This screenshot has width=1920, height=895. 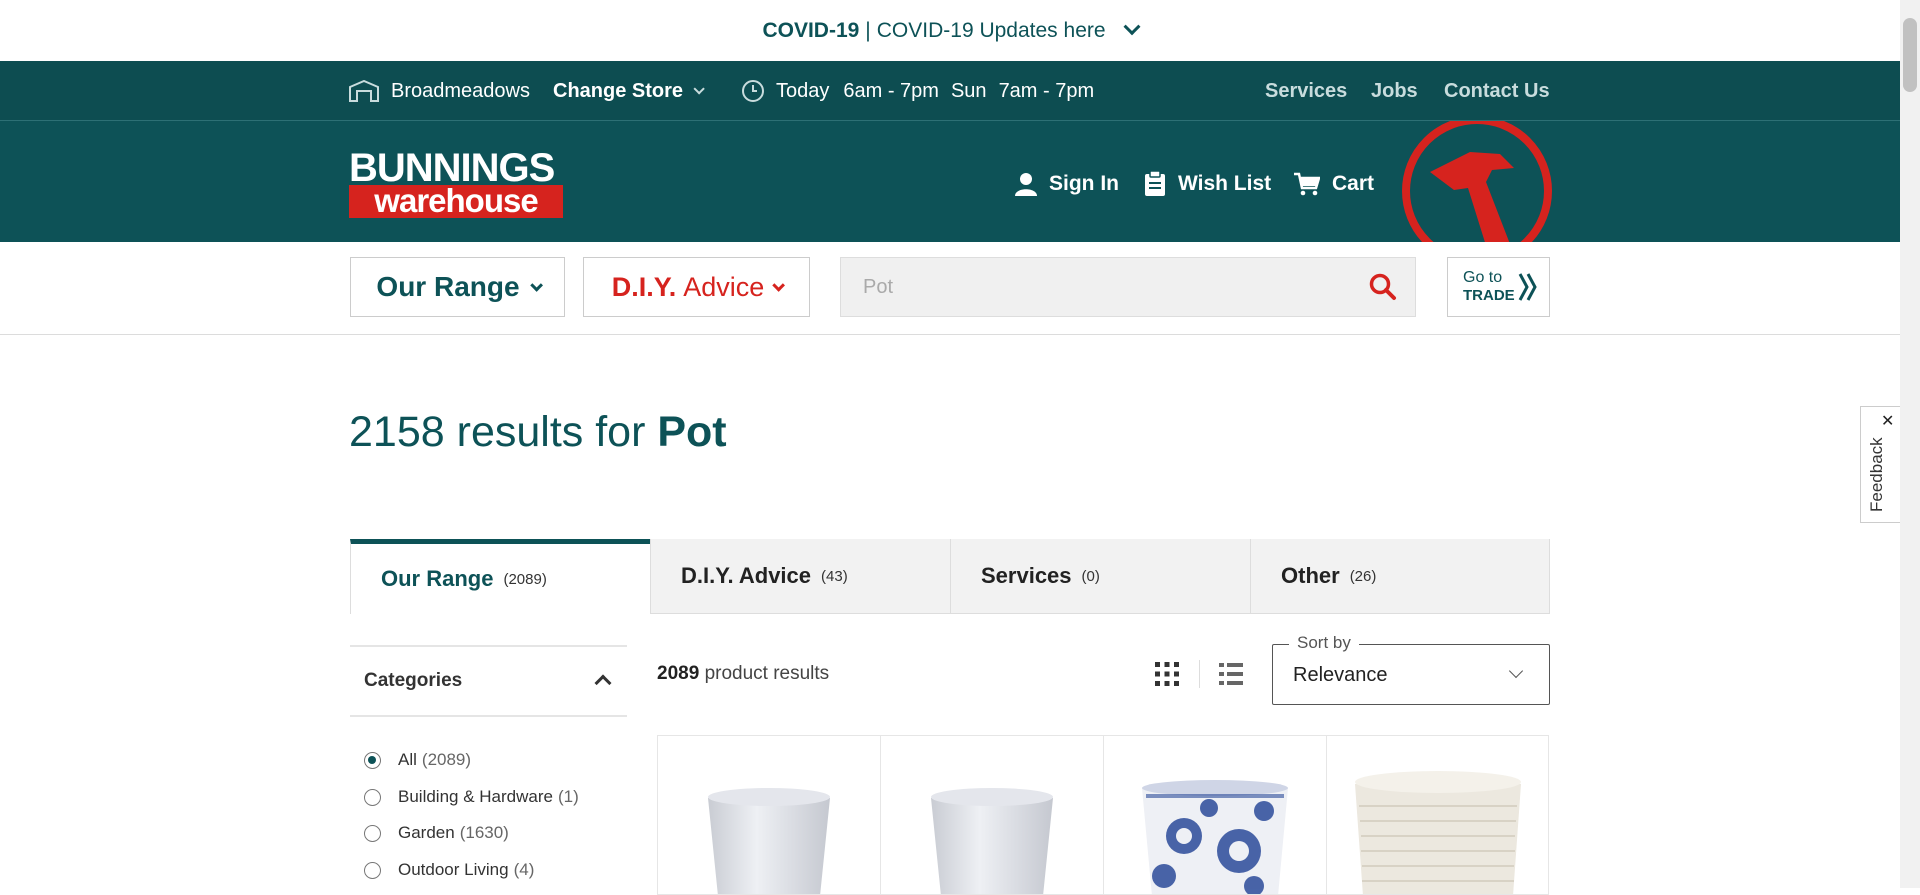 What do you see at coordinates (803, 90) in the screenshot?
I see `hours-today-label: Today` at bounding box center [803, 90].